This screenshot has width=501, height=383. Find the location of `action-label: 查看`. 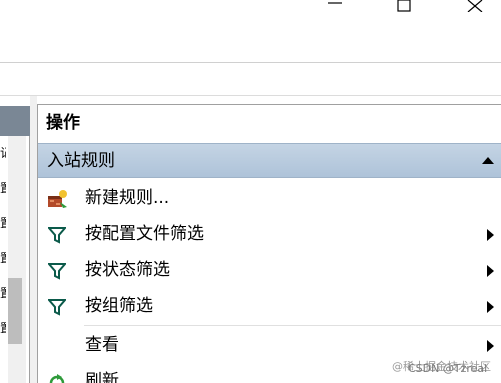

action-label: 查看 is located at coordinates (102, 345).